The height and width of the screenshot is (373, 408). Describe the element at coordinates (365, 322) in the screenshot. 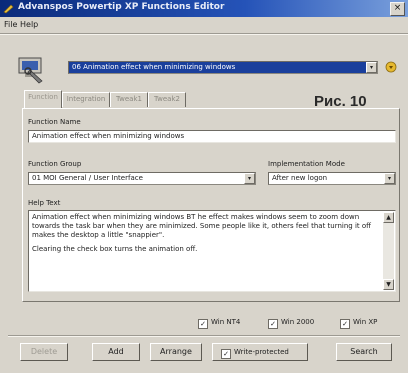

I see `checkbox-label: Win XP` at that location.